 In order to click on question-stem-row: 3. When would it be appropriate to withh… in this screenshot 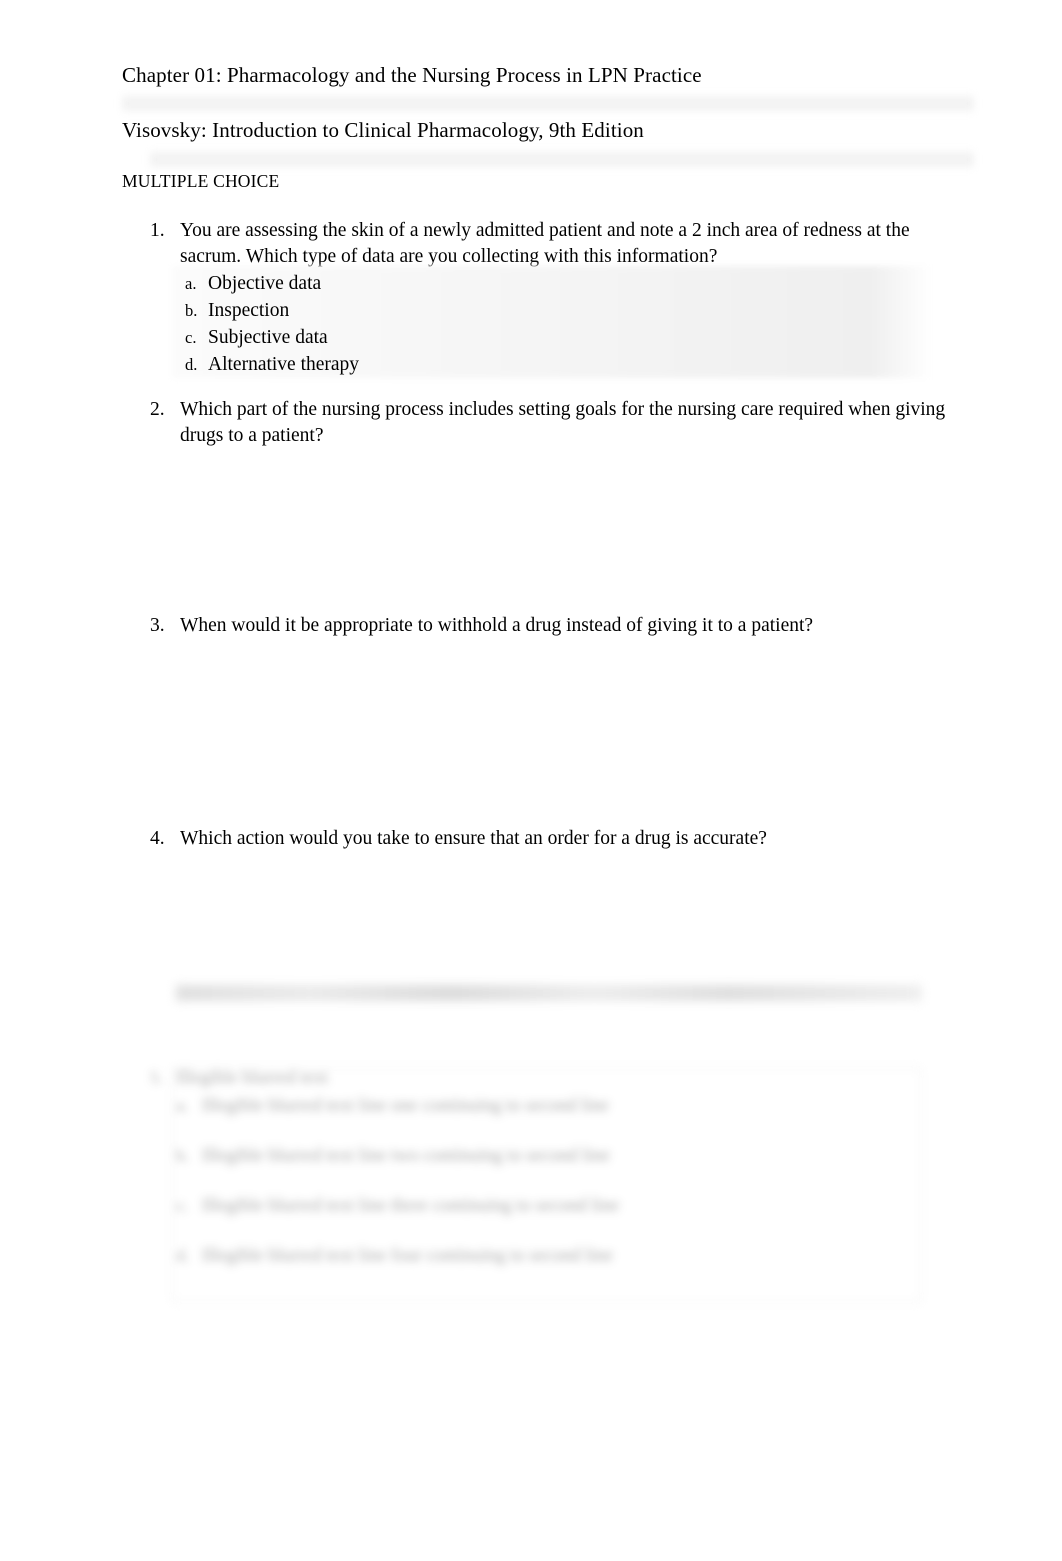, I will do `click(556, 626)`.